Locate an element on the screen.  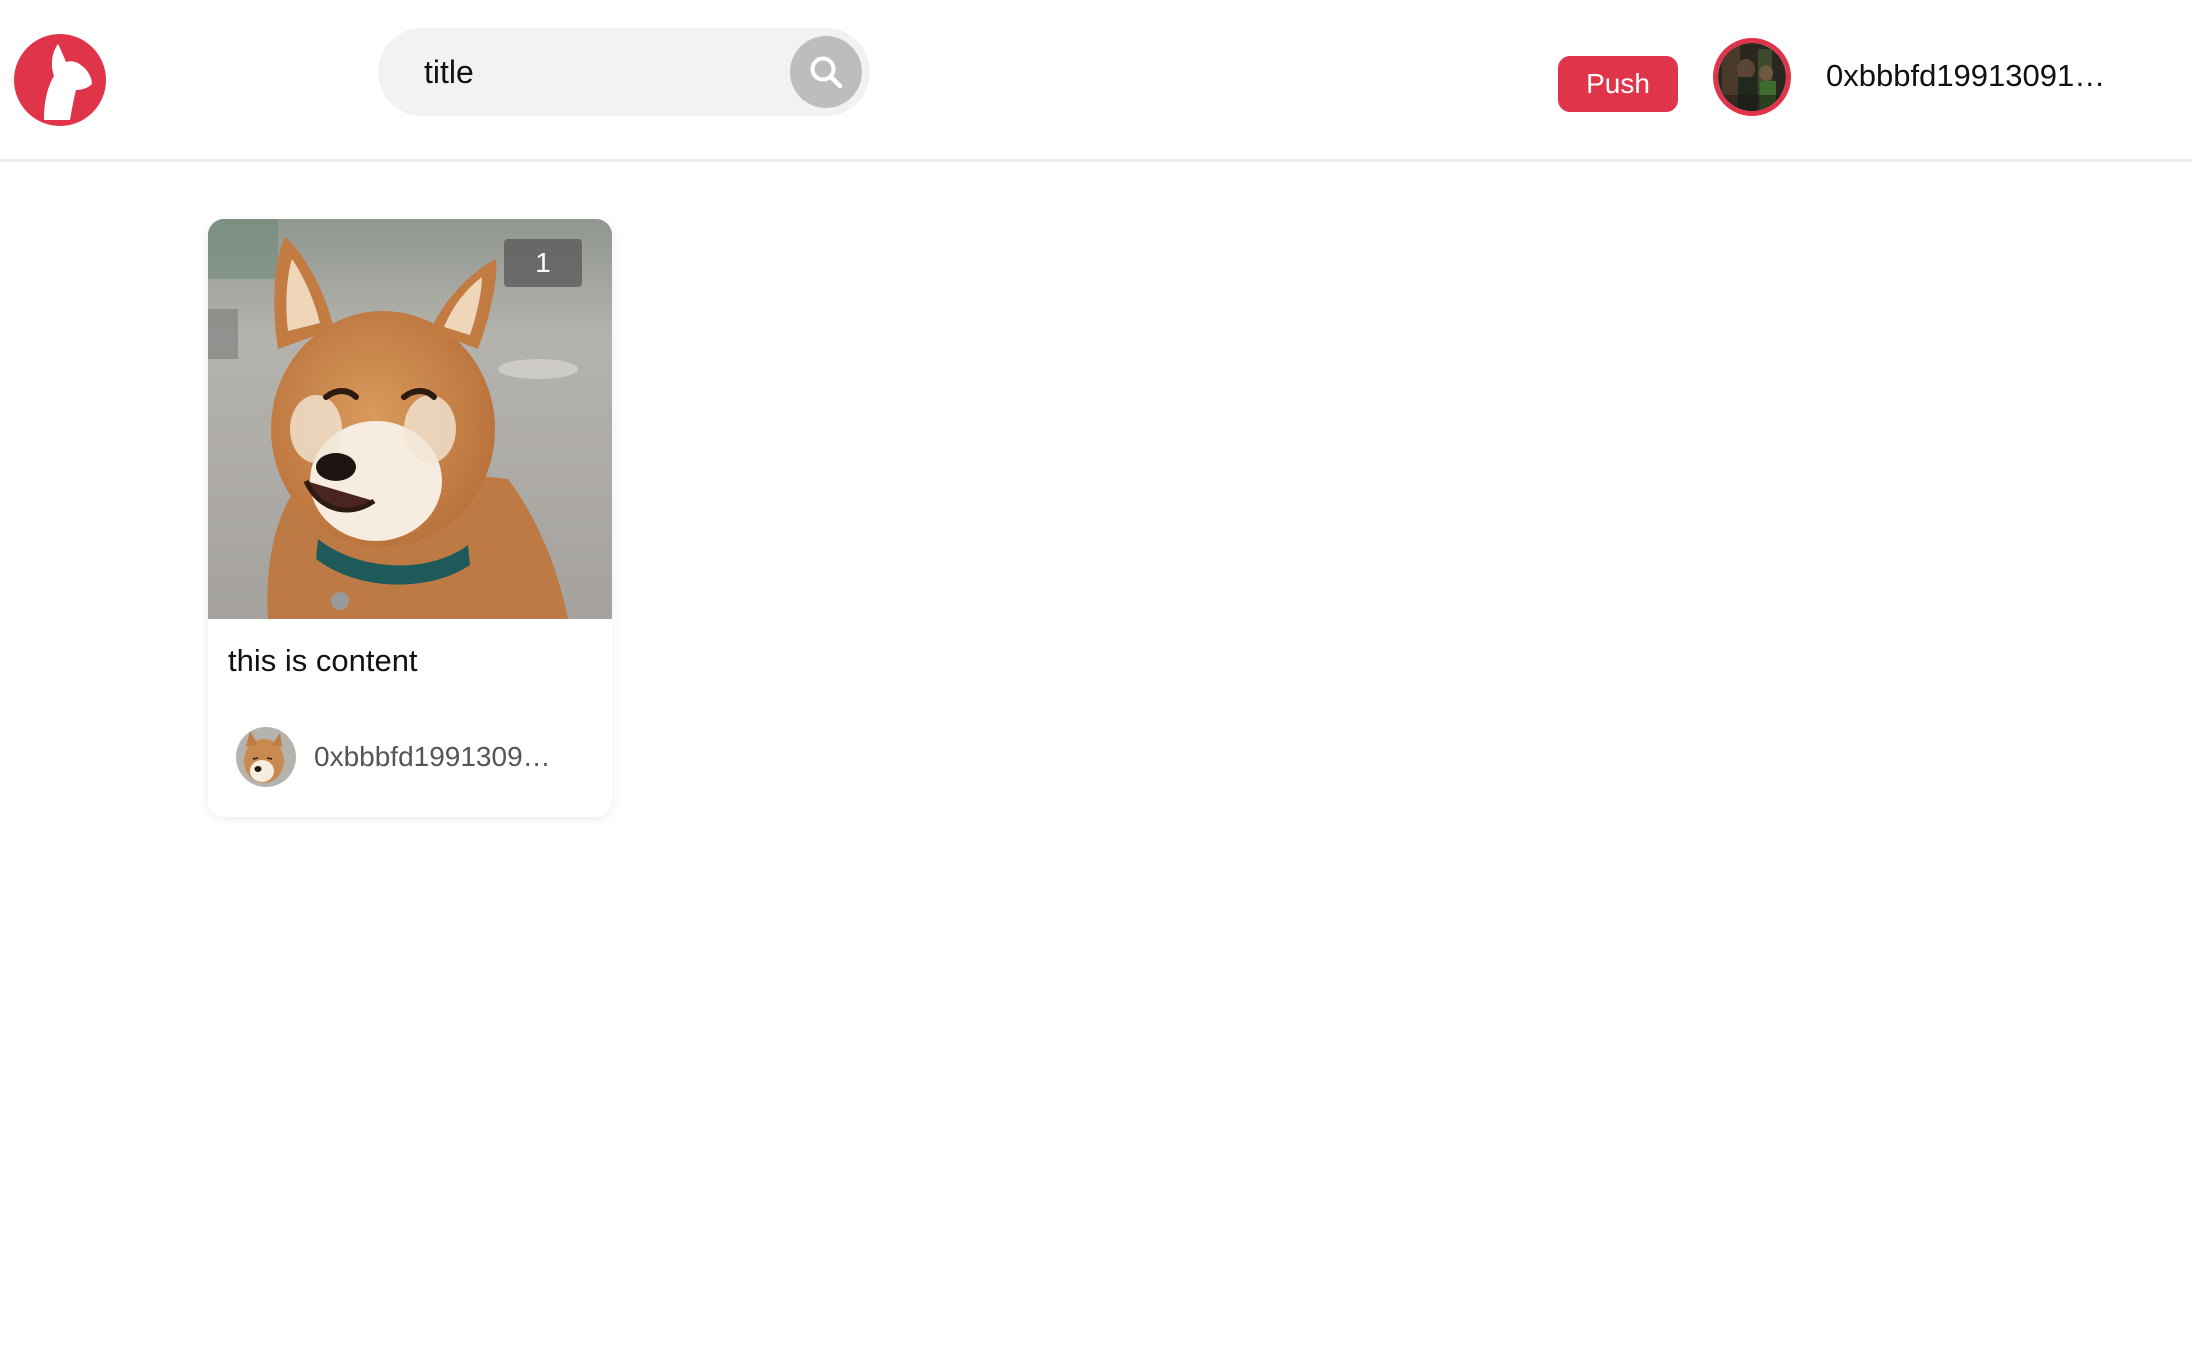
post-image: 1 is located at coordinates (410, 419).